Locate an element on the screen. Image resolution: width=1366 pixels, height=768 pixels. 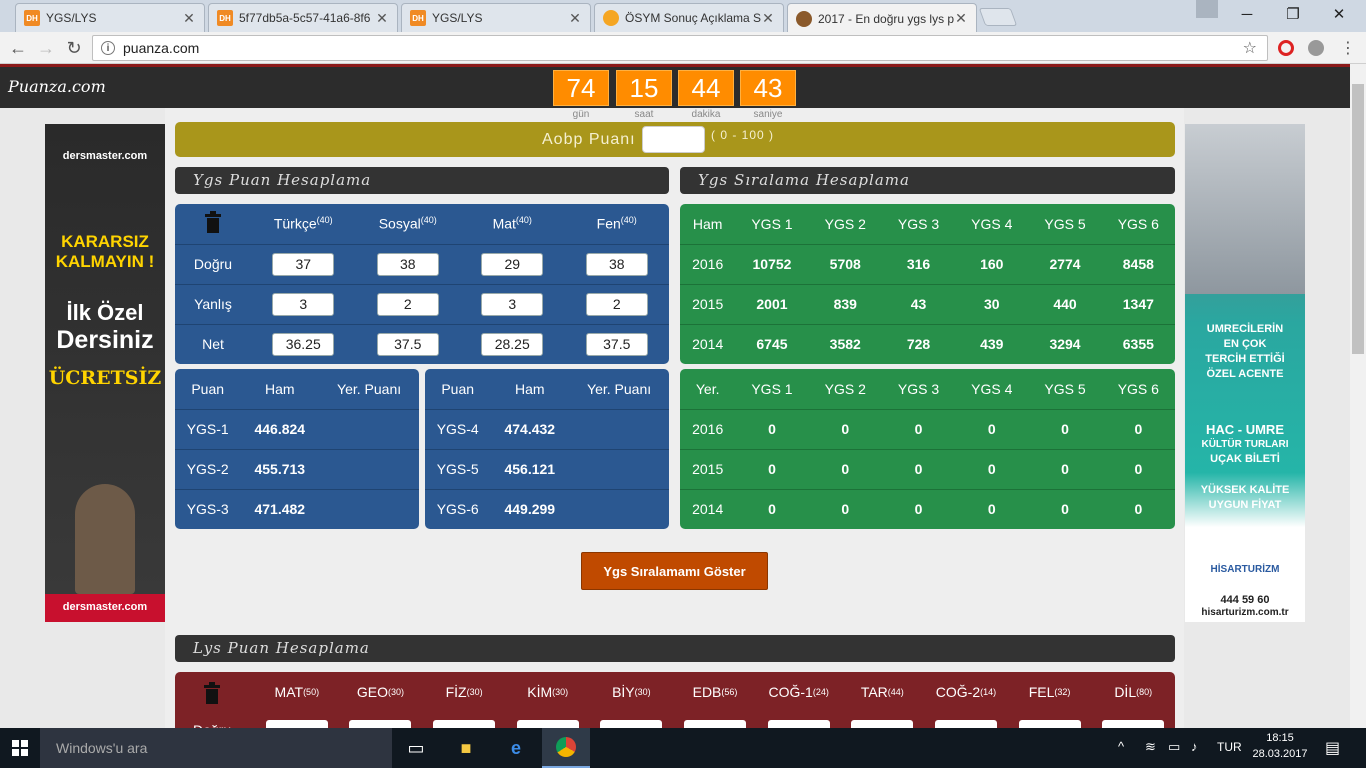
browser-tab-active: 2017 - En doğru ygs lys p ✕ is located at coordinates (882, 18).